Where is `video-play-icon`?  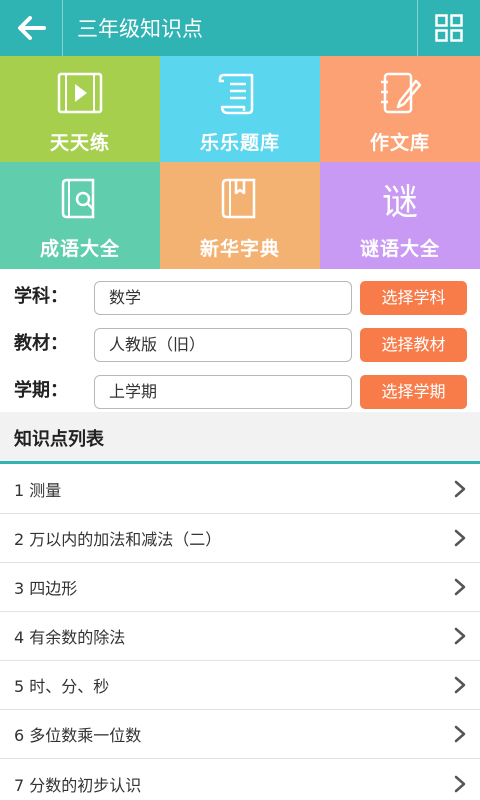
video-play-icon is located at coordinates (80, 93).